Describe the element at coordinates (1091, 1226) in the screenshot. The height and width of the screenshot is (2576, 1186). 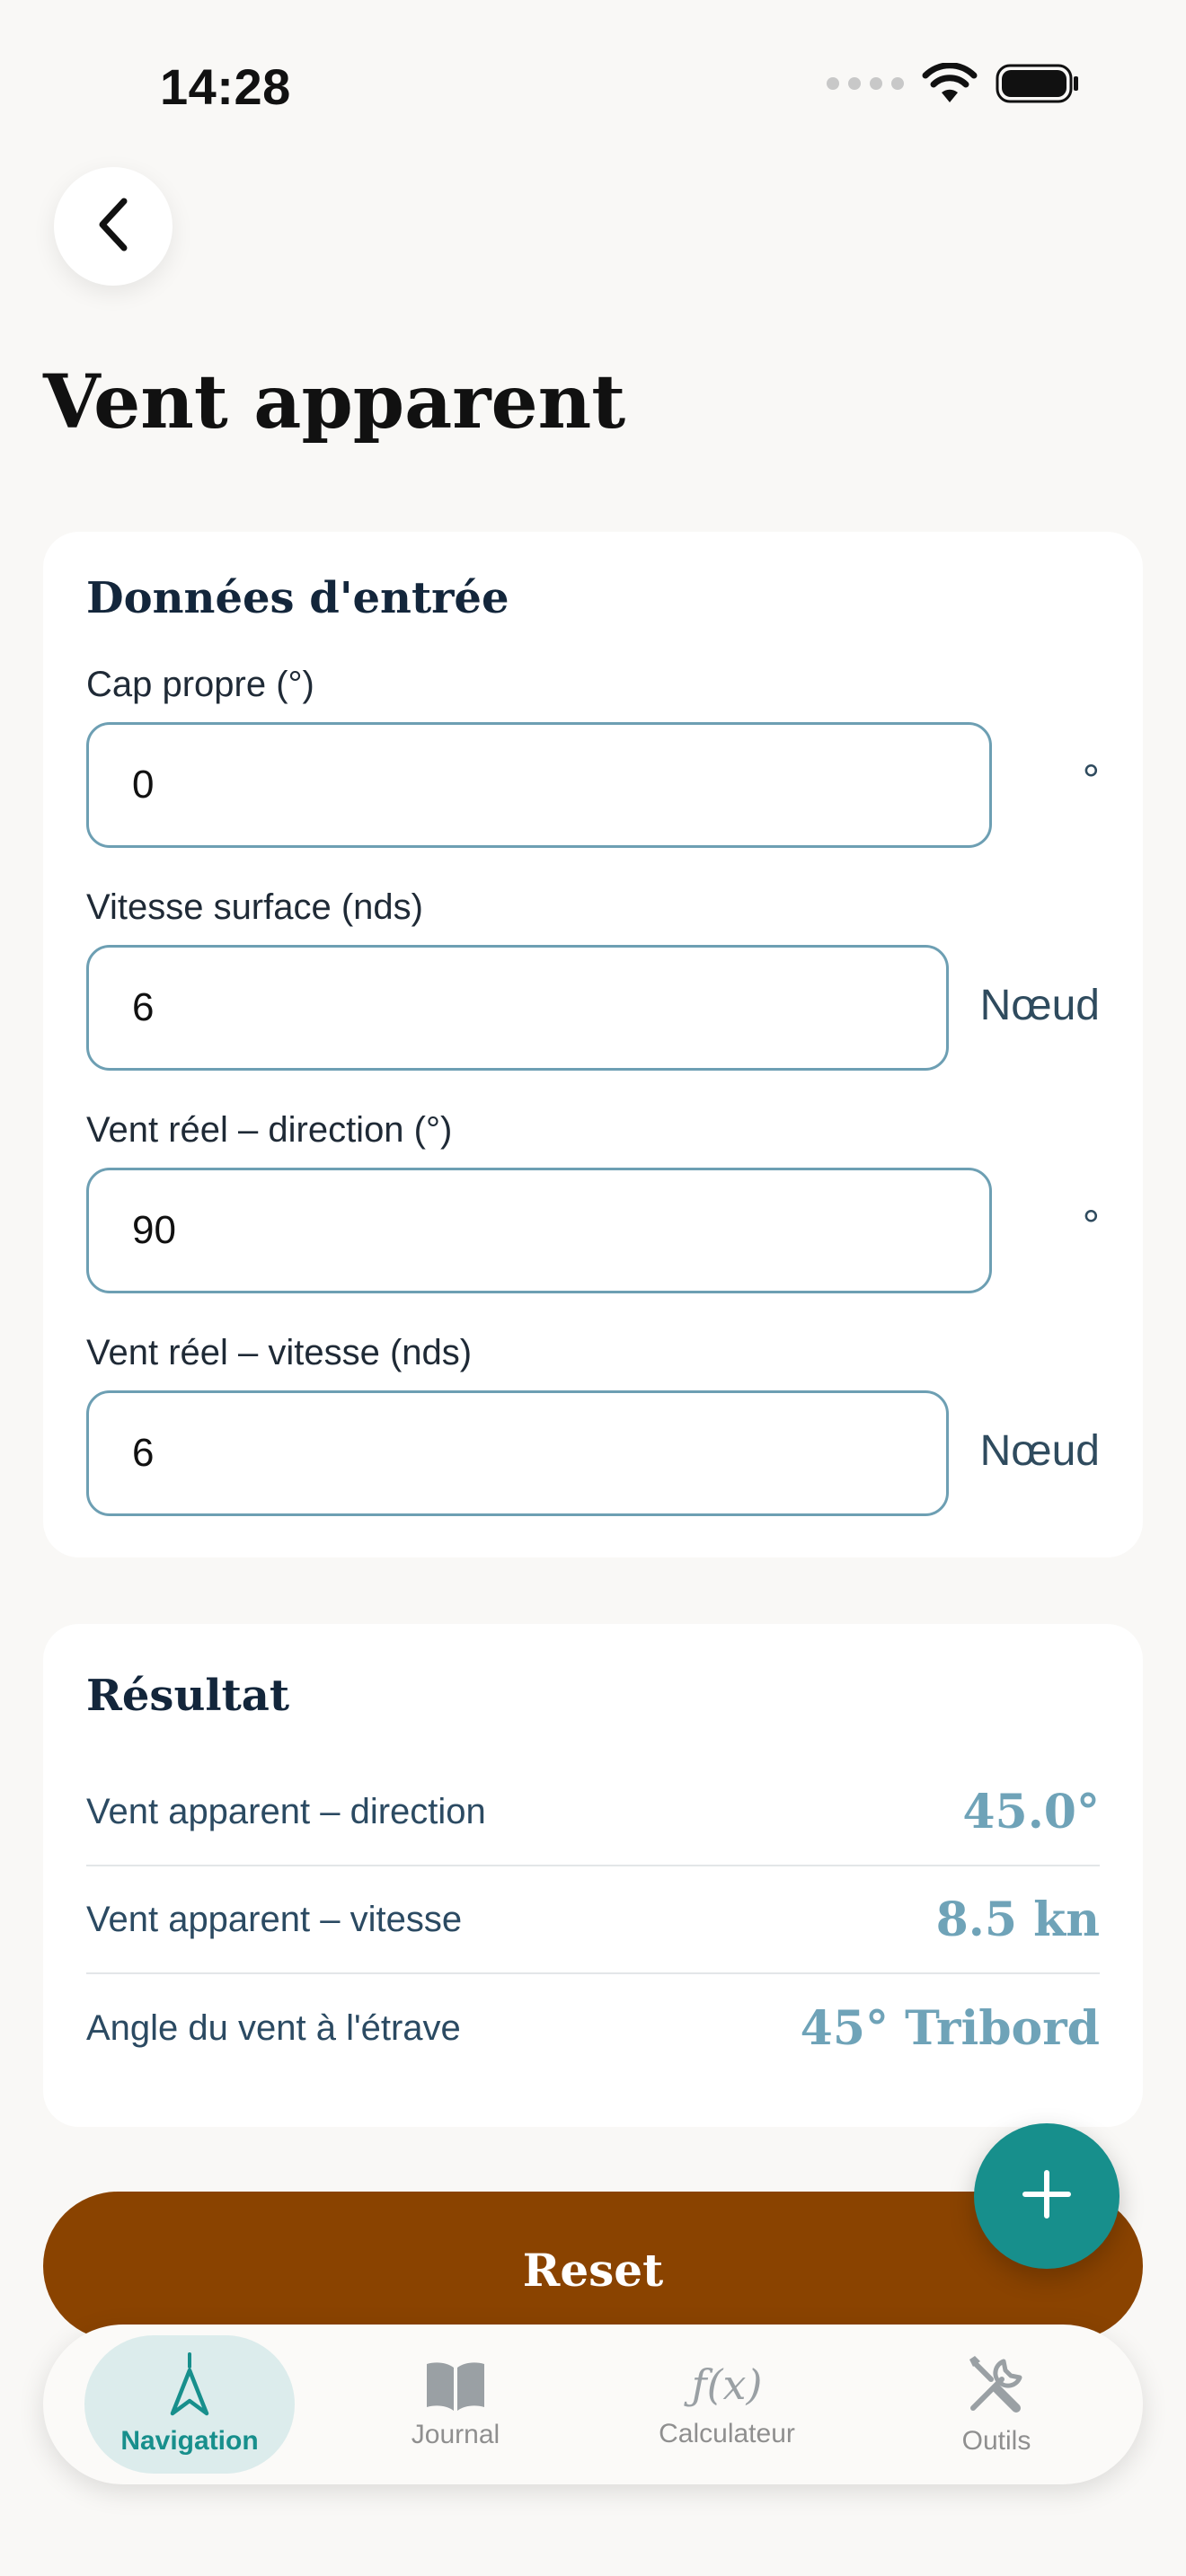
I see `true-wind-direction-unit: °` at that location.